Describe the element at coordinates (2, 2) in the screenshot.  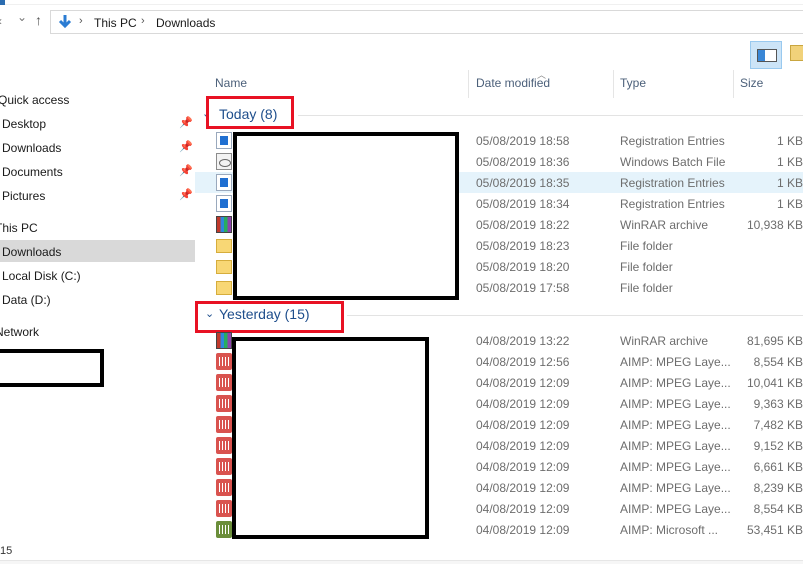
I see `window-accent` at that location.